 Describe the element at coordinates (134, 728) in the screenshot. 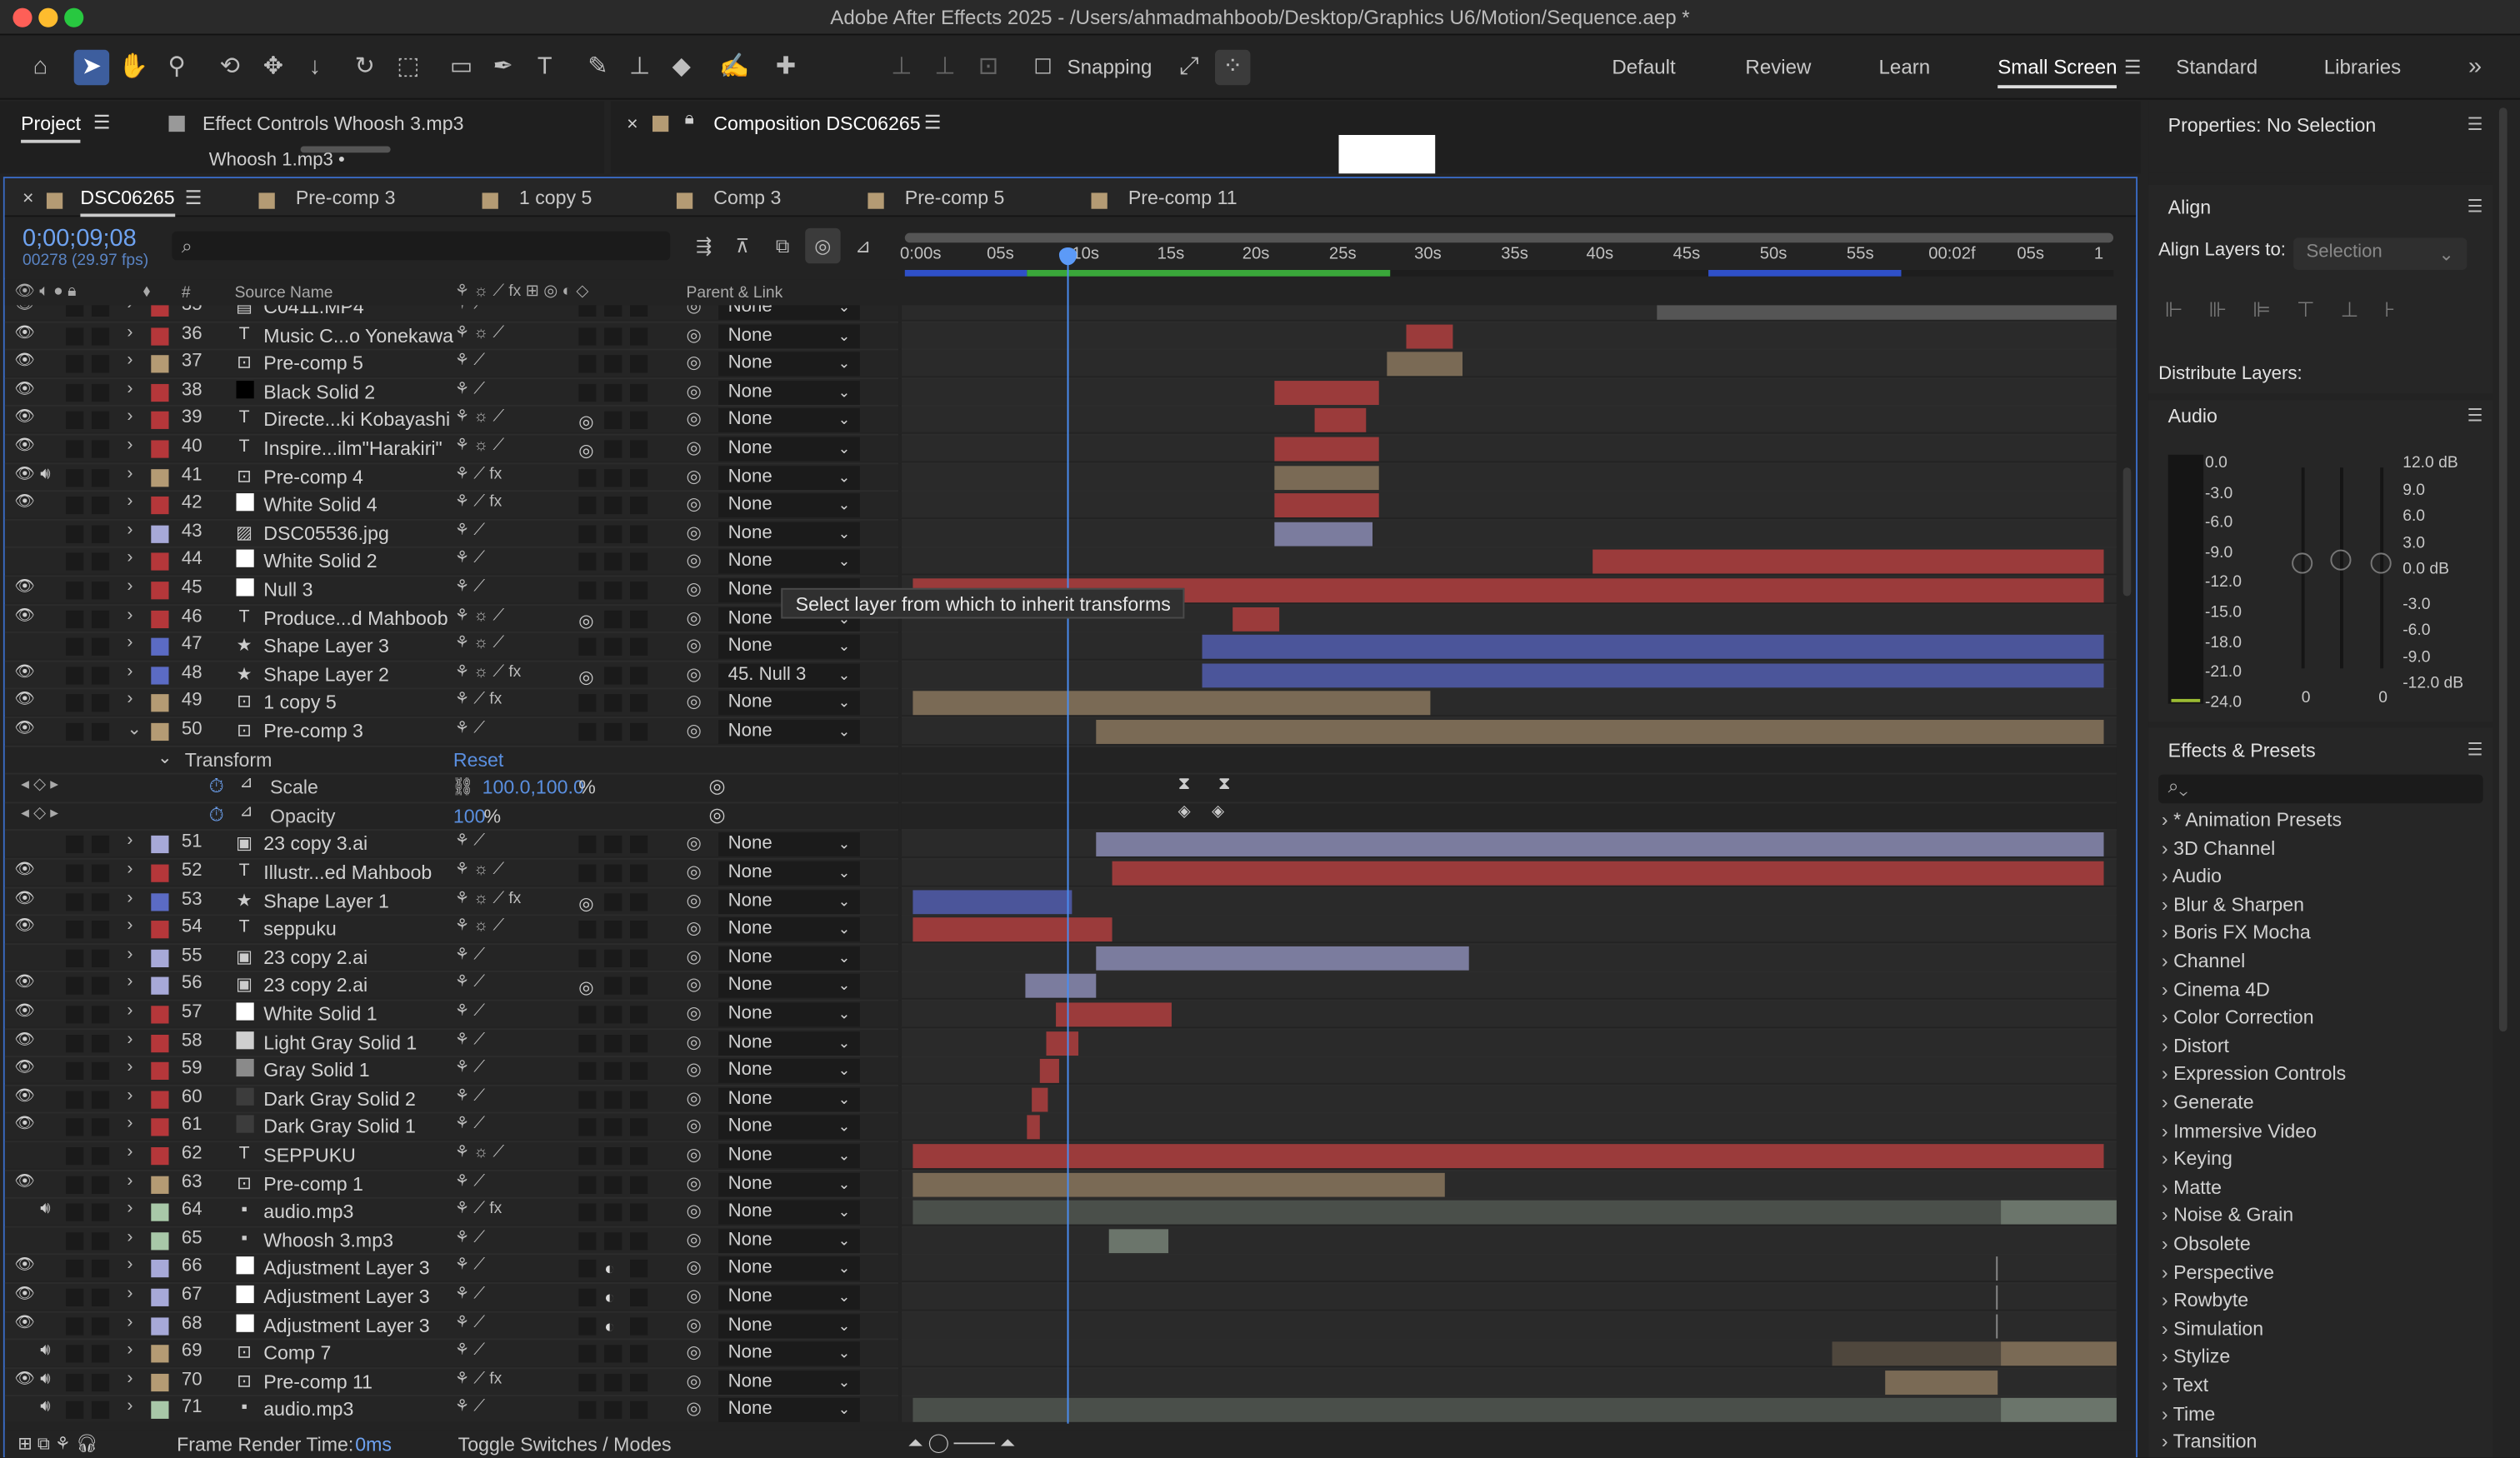

I see `chevron-right-icon: ⌄` at that location.